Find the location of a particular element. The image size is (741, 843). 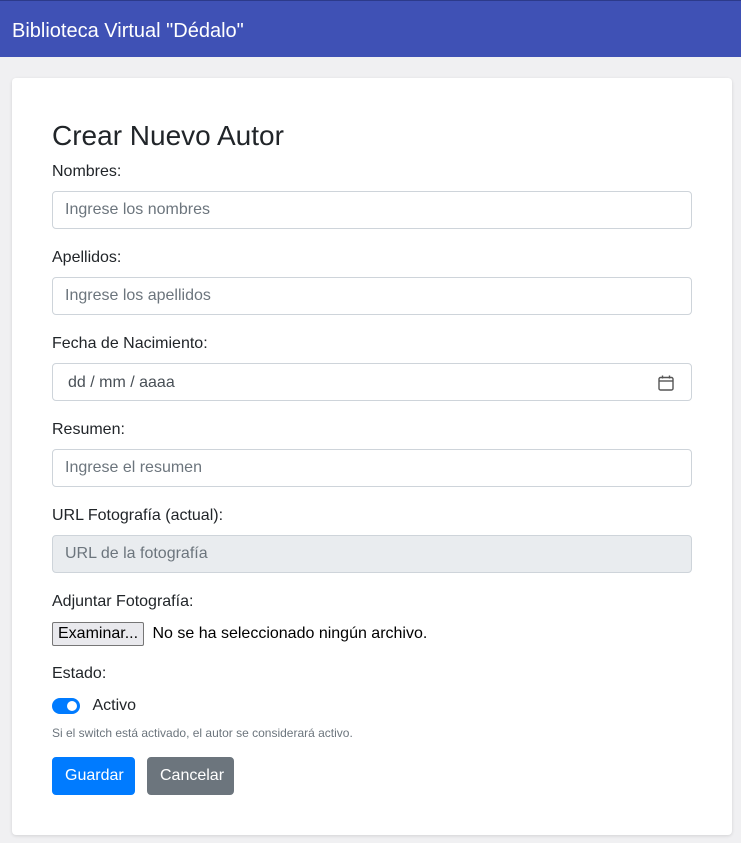

resumen-input is located at coordinates (372, 468).